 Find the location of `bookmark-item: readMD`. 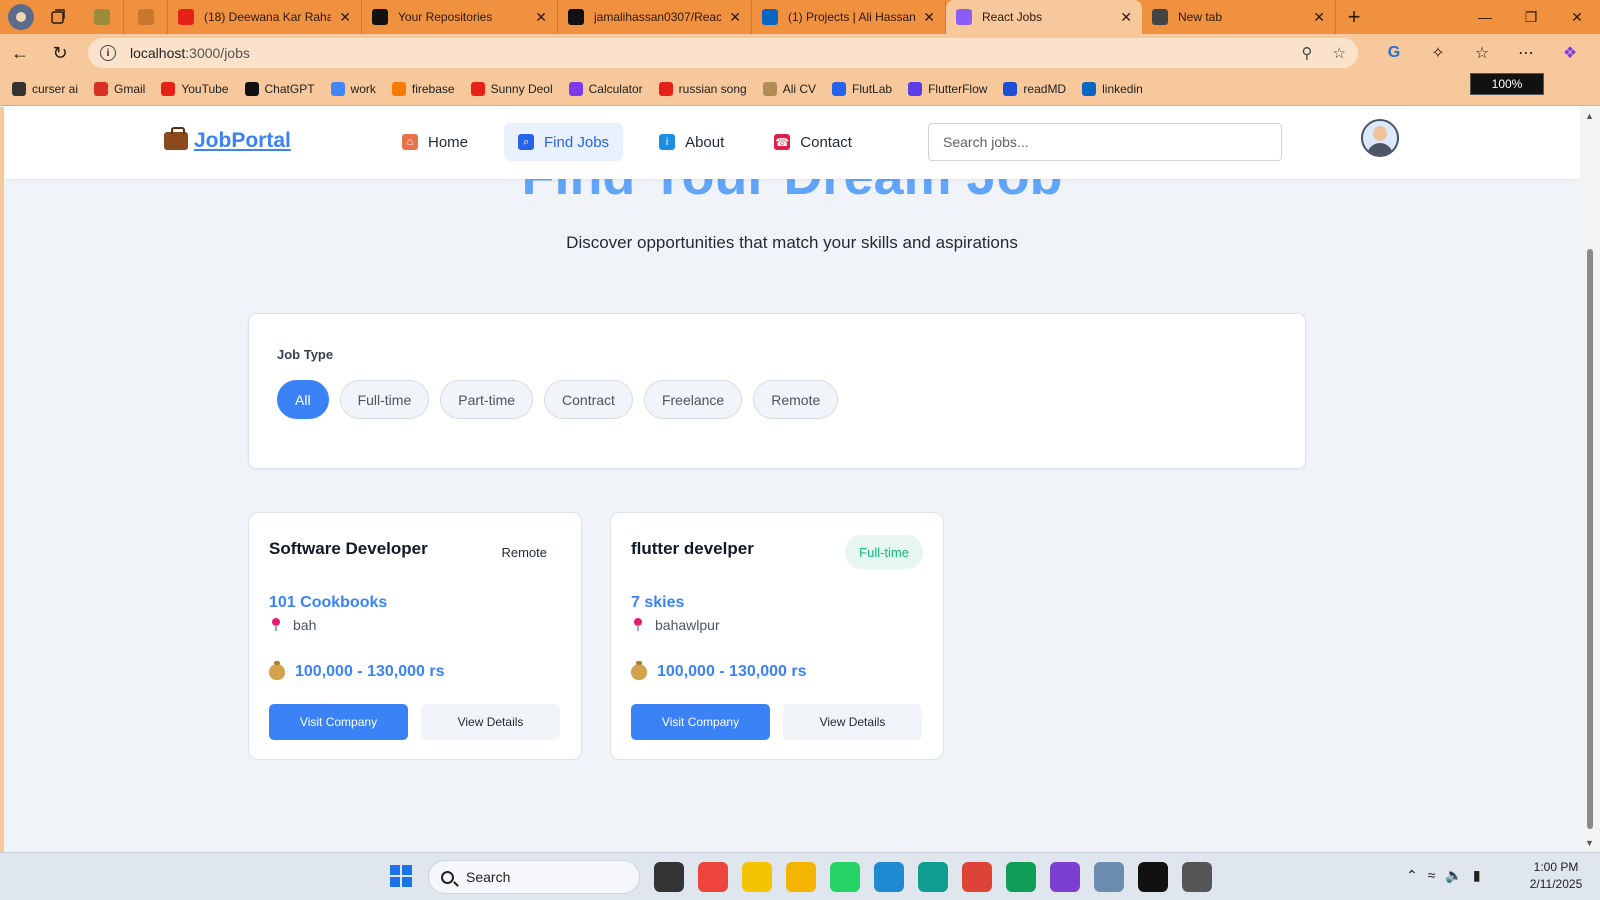

bookmark-item: readMD is located at coordinates (1034, 88).